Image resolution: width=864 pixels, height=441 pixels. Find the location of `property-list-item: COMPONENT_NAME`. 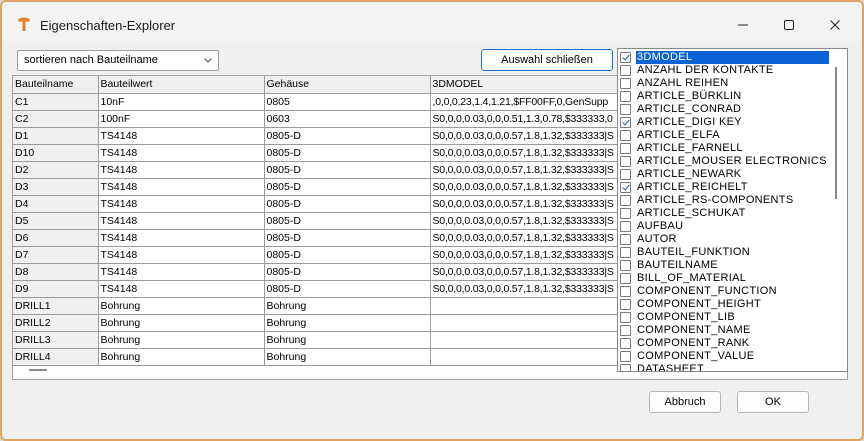

property-list-item: COMPONENT_NAME is located at coordinates (726, 330).